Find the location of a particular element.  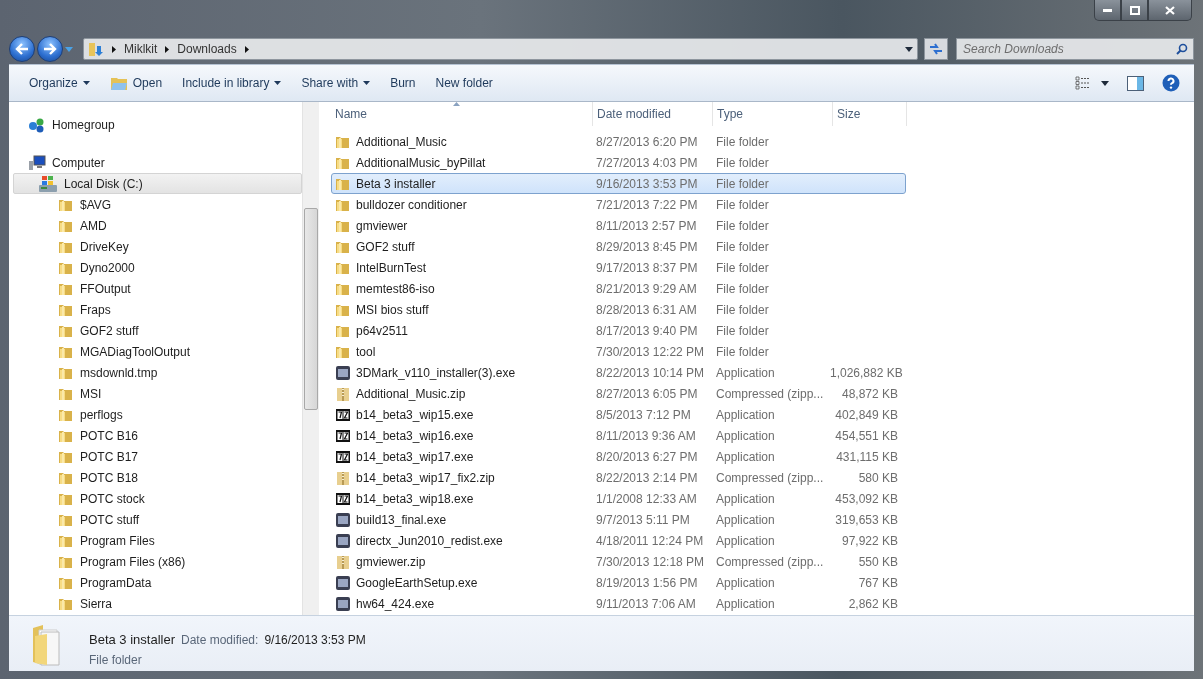

size-cell-text: 453,092 KB is located at coordinates (866, 498).